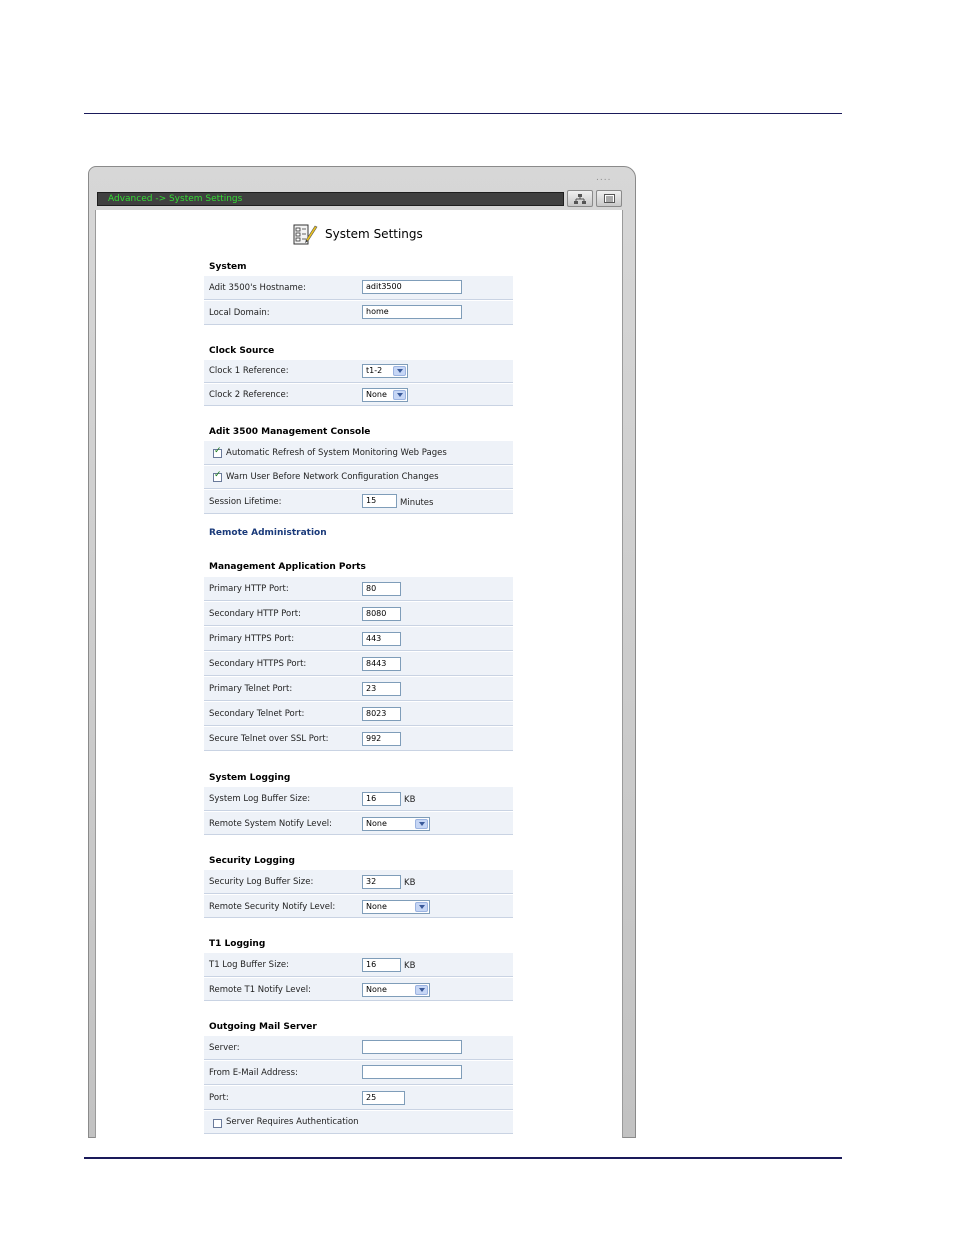  I want to click on security-log-buffer-input: 32, so click(381, 882).